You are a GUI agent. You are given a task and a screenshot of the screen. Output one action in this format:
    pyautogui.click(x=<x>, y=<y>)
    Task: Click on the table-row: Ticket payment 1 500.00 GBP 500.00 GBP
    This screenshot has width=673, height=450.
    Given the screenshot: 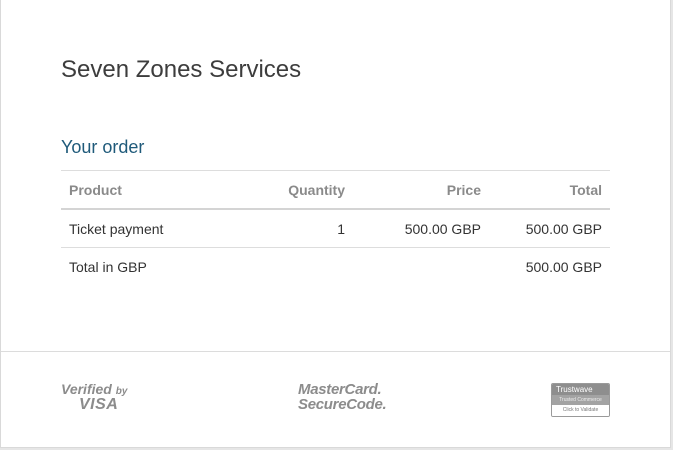 What is the action you would take?
    pyautogui.click(x=335, y=228)
    